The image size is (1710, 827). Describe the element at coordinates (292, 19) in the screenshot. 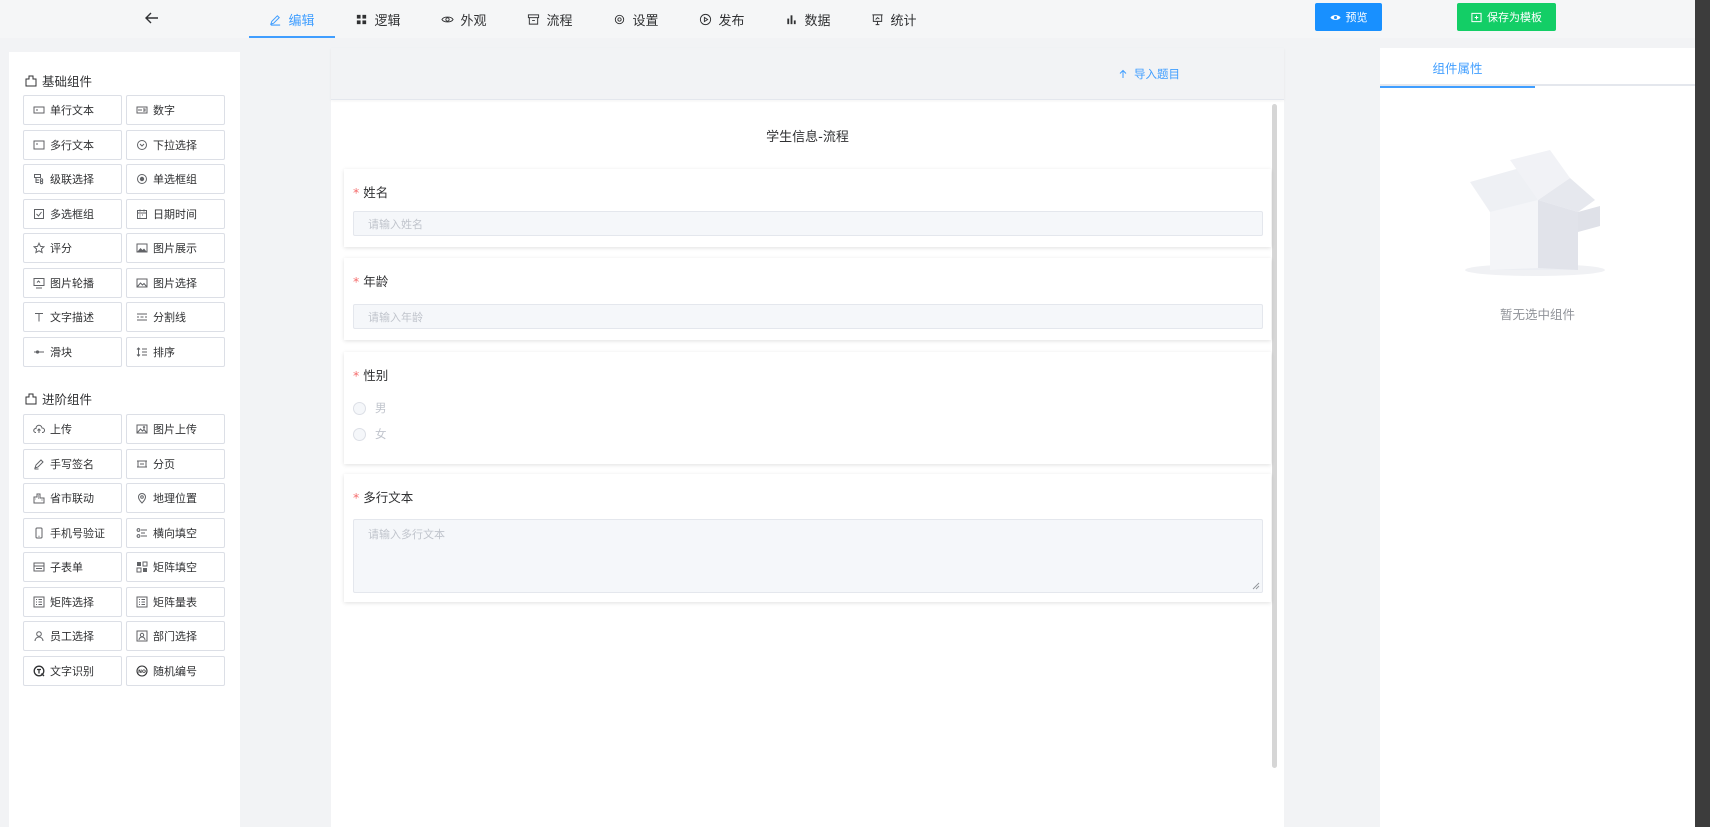

I see `tab-edit: 编辑` at that location.